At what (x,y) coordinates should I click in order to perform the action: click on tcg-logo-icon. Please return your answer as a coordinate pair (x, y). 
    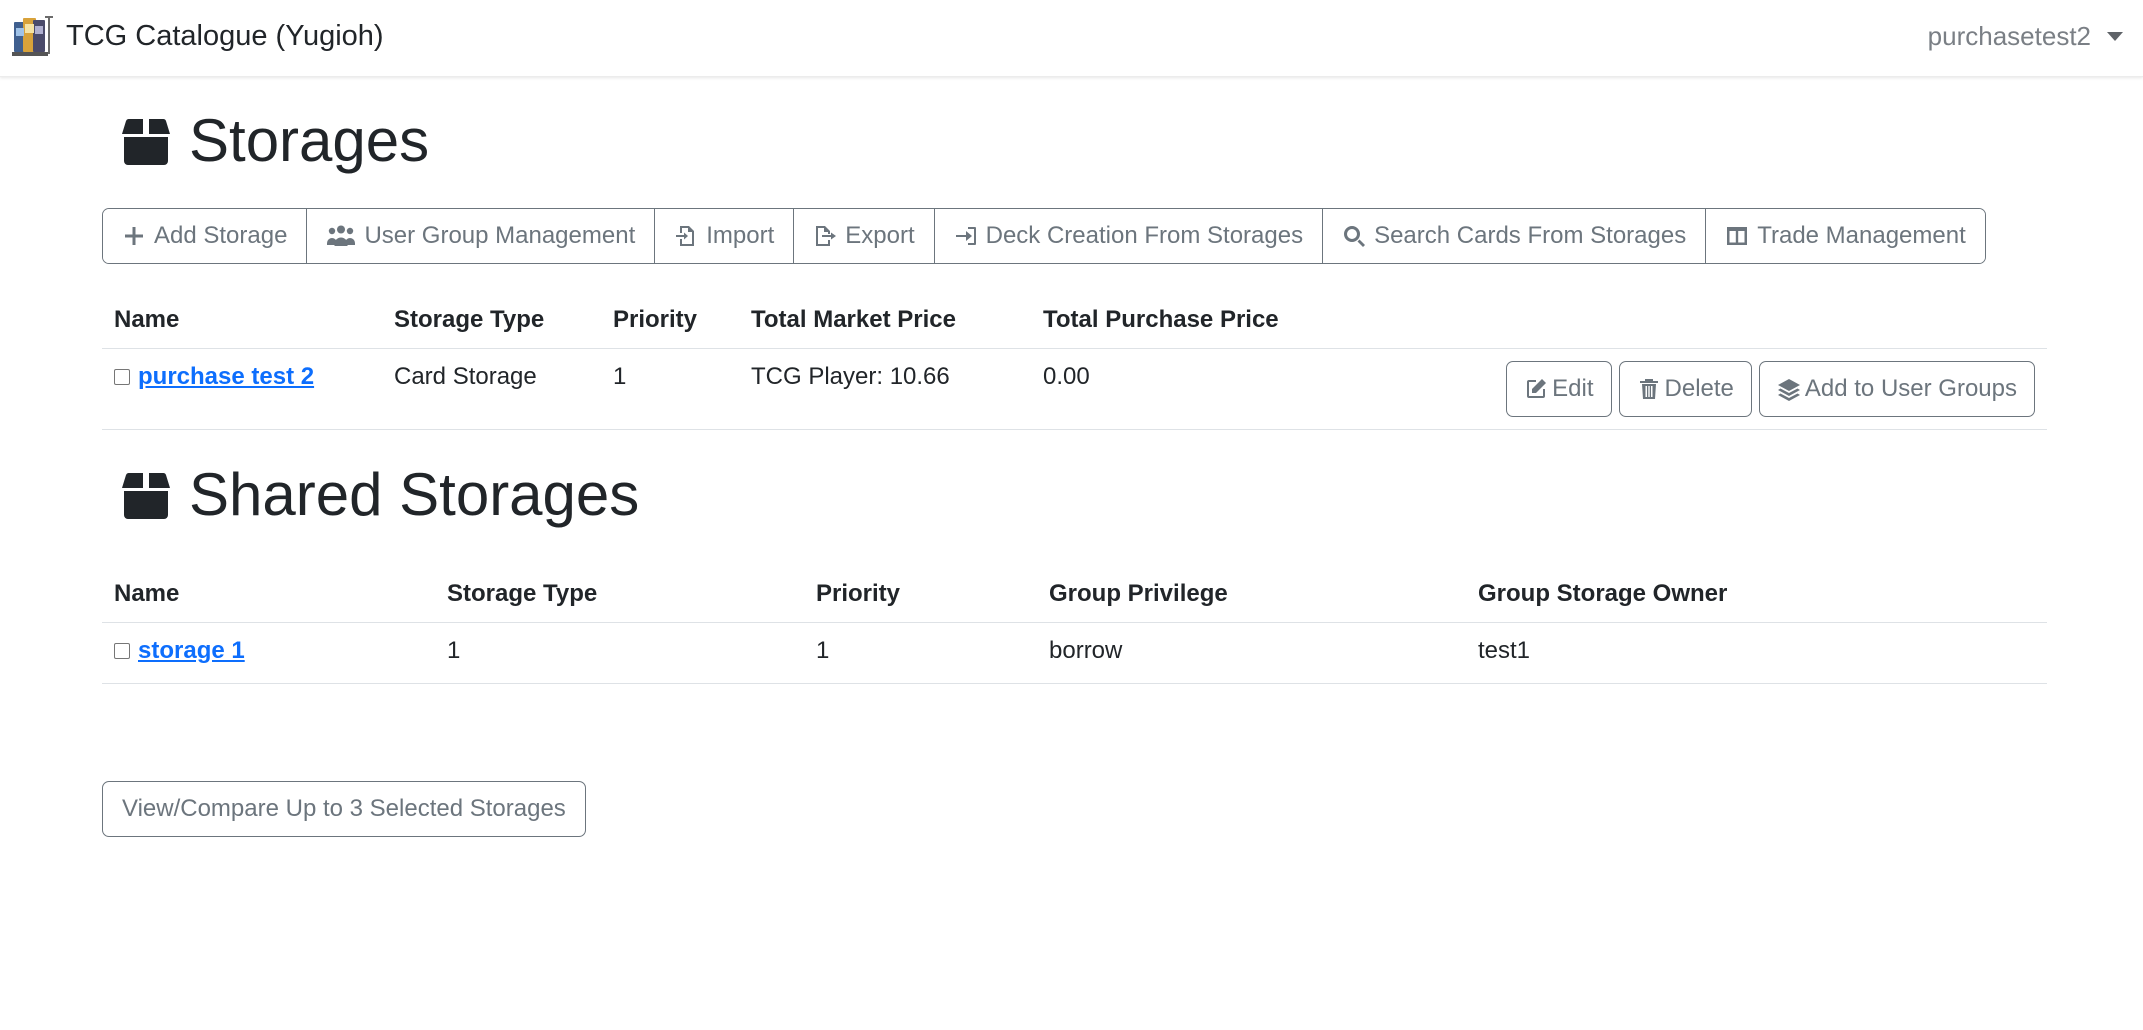
    Looking at the image, I should click on (32, 36).